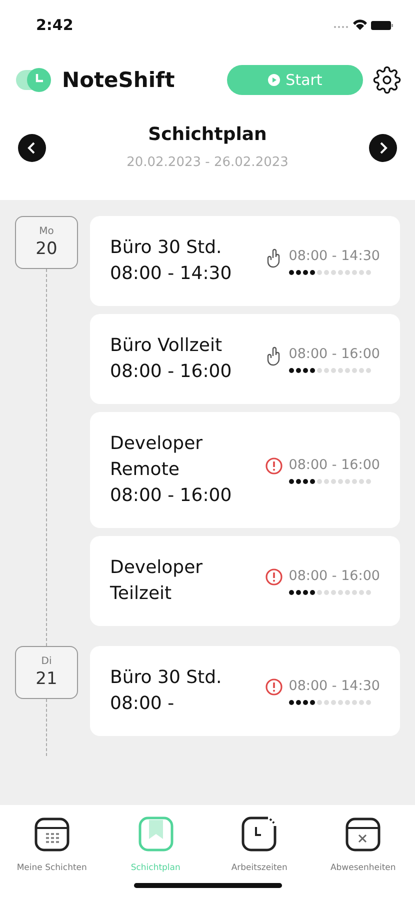 The height and width of the screenshot is (900, 415). I want to click on tab-bar-item: Abwesenheiten, so click(363, 844).